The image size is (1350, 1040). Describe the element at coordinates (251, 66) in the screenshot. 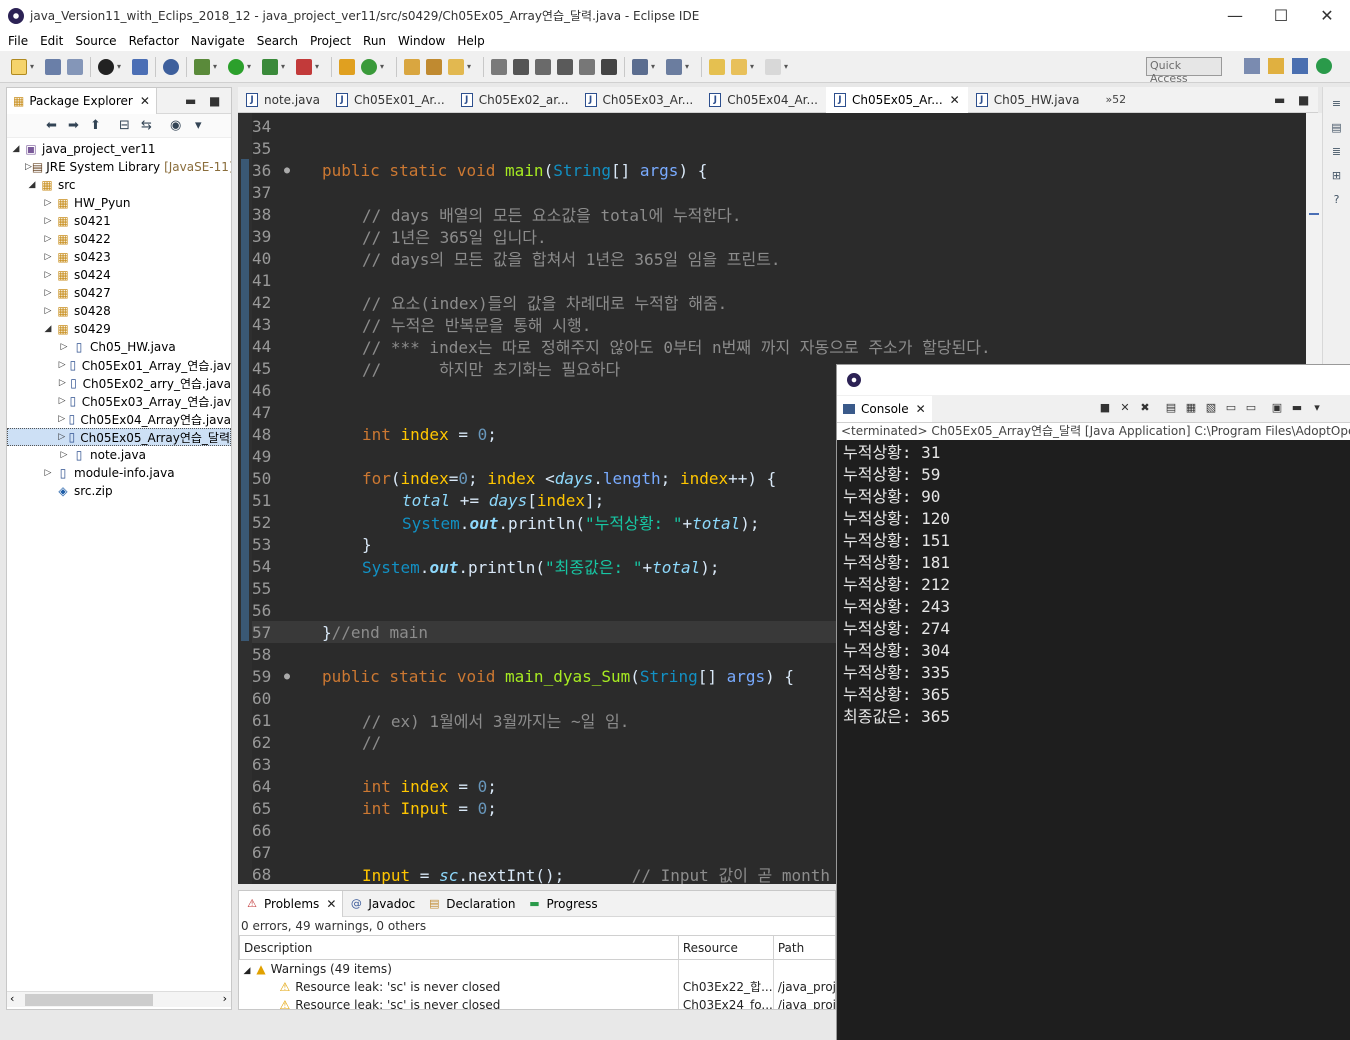

I see `run-dropdown-icon: ▾` at that location.